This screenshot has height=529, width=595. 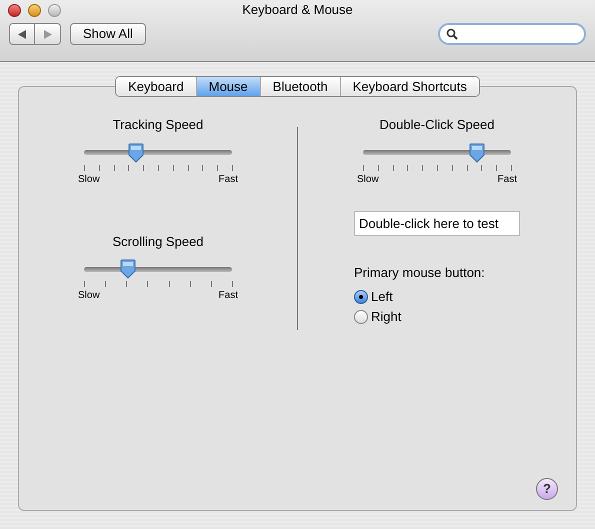 I want to click on forward-icon, so click(x=48, y=34).